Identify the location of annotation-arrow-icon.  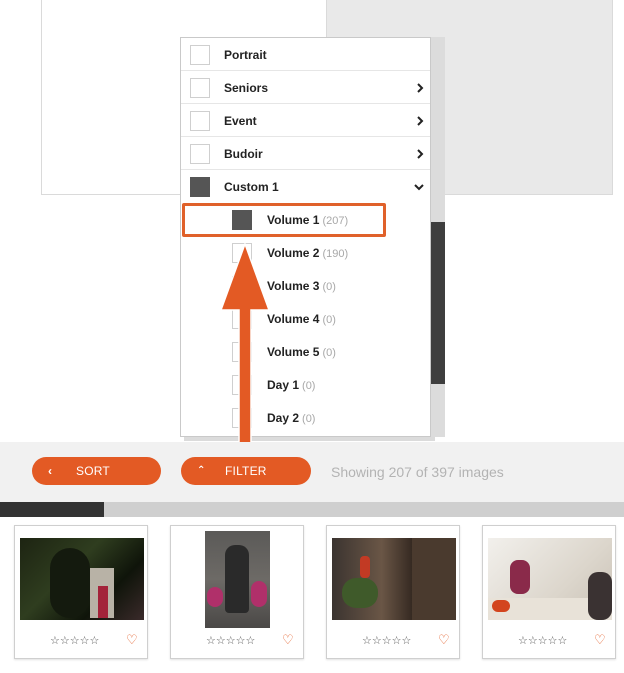
(245, 348).